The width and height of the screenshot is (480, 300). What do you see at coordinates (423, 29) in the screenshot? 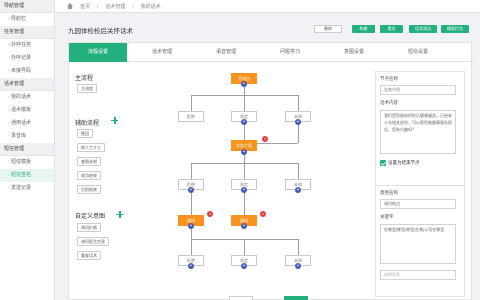
I see `test-button: 话术测试` at bounding box center [423, 29].